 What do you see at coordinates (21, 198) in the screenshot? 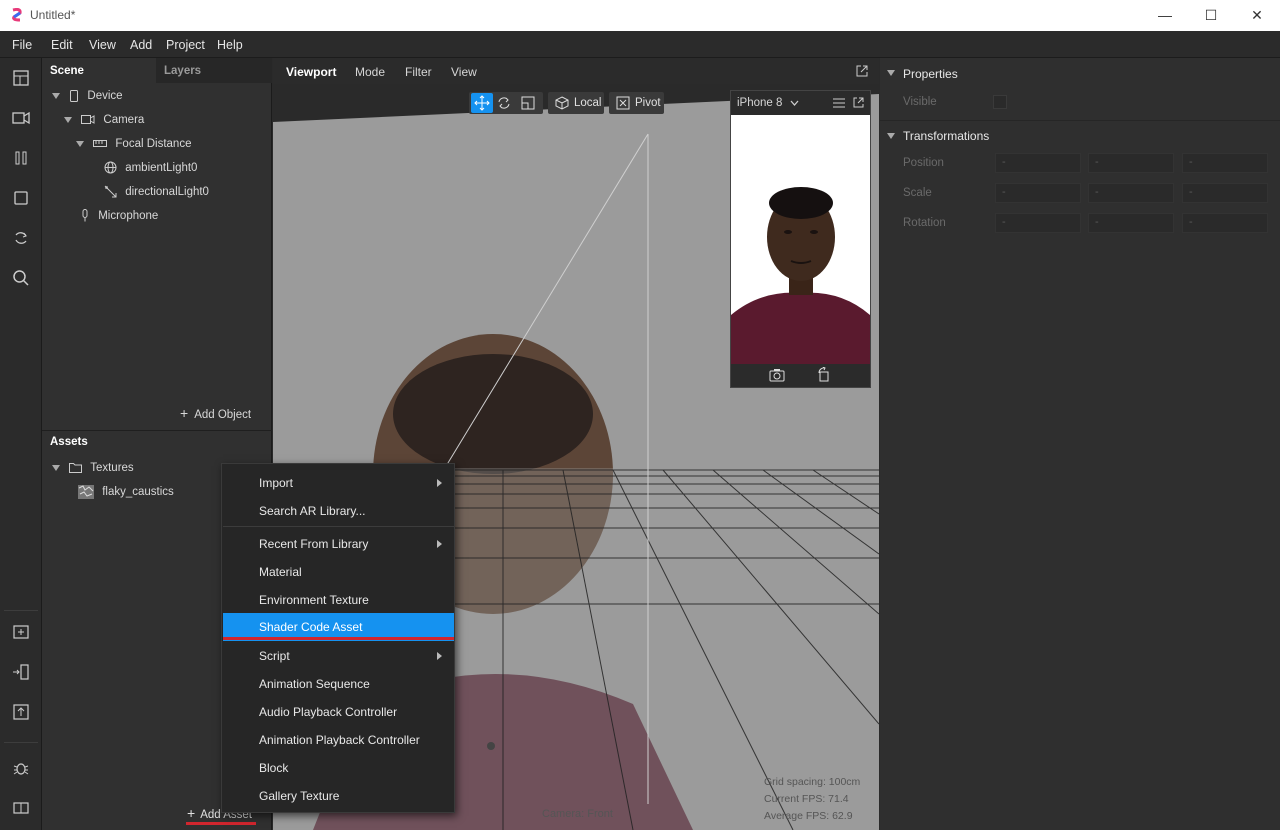
I see `stop-icon` at bounding box center [21, 198].